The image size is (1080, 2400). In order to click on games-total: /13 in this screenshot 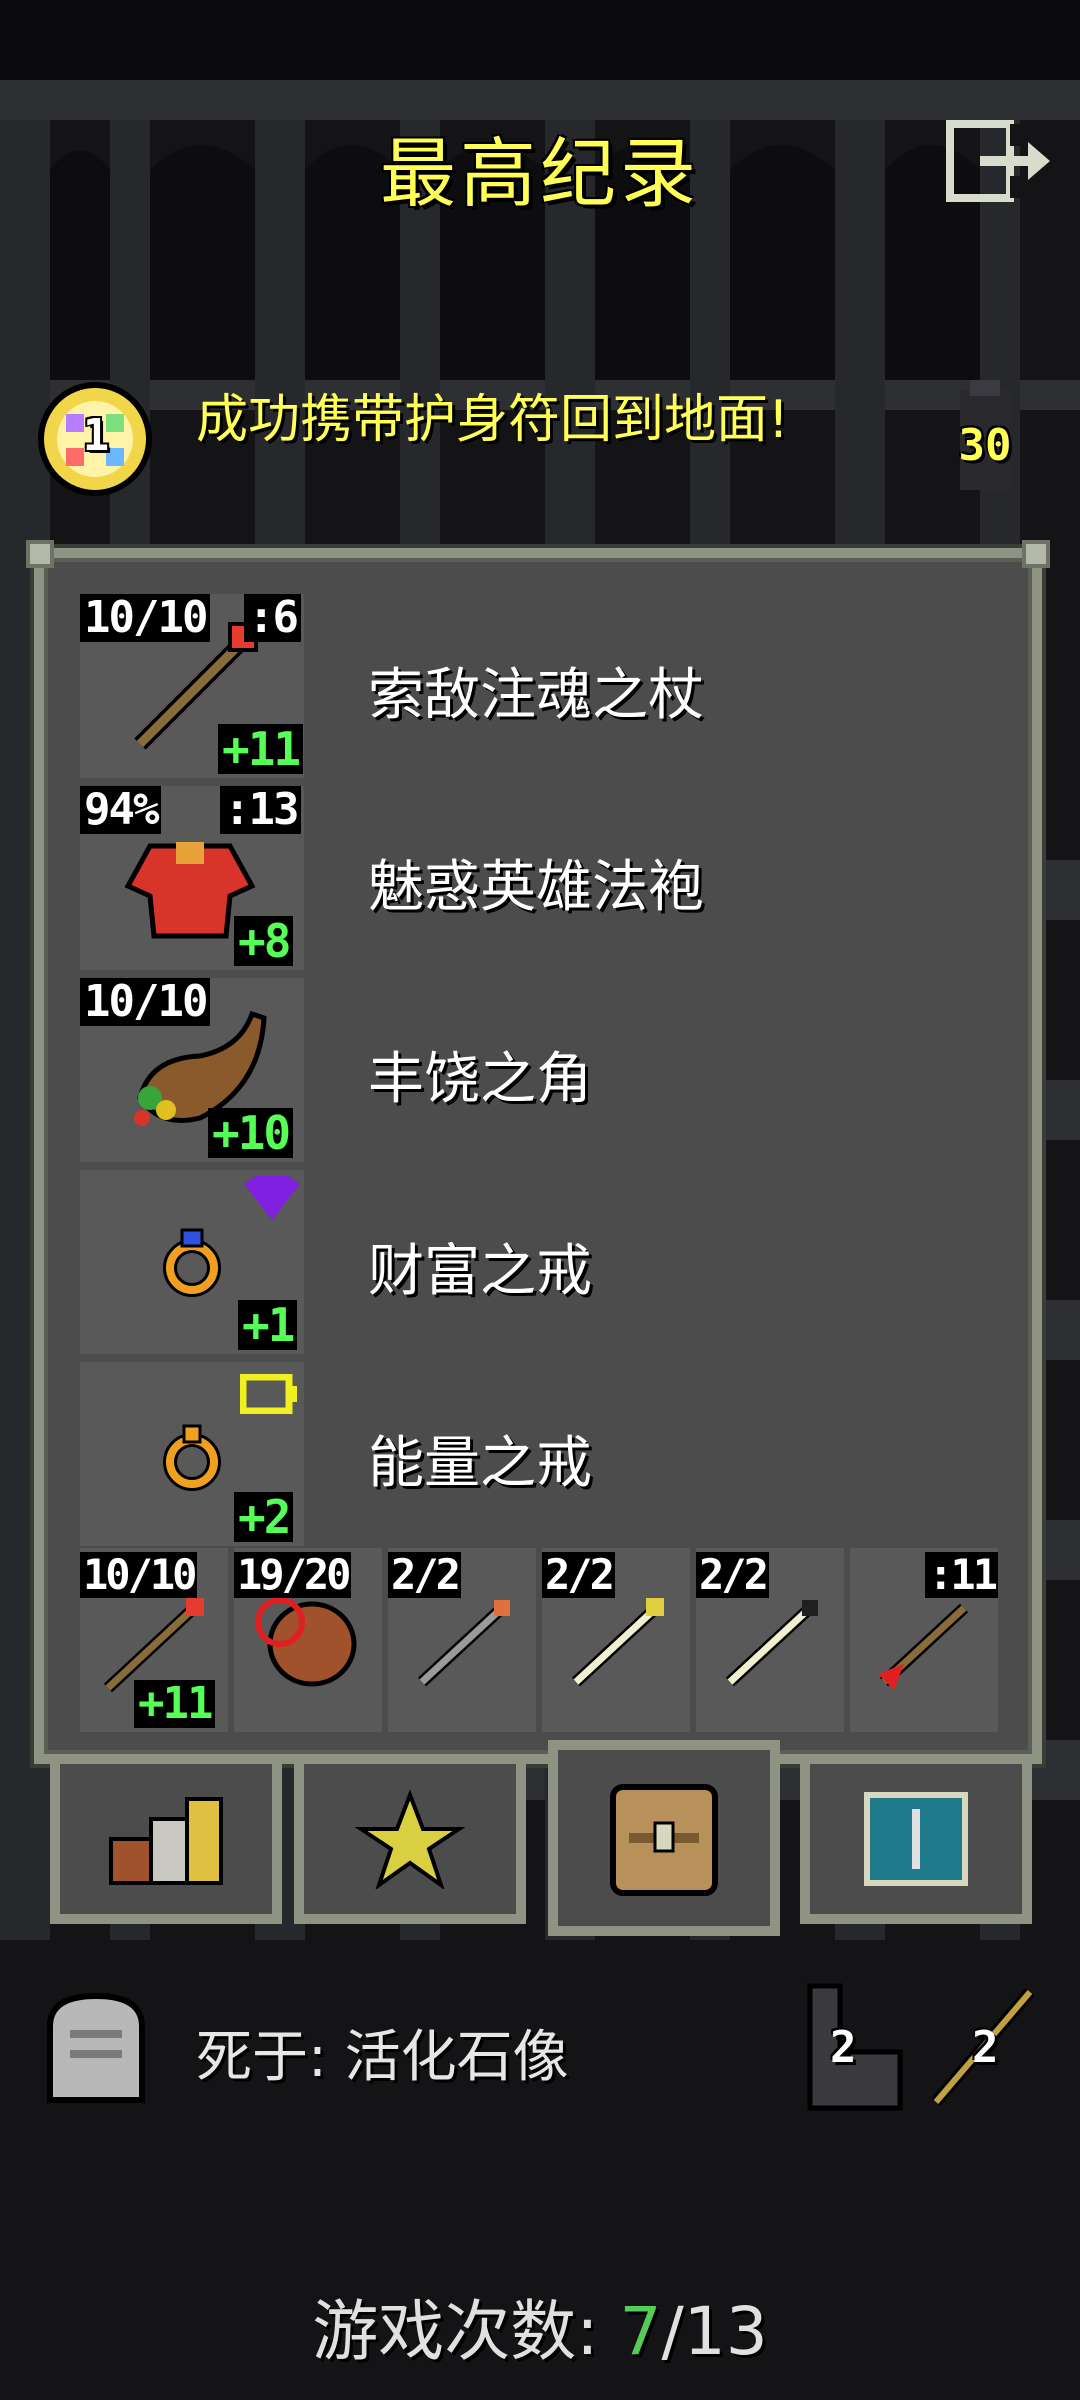, I will do `click(714, 2331)`.